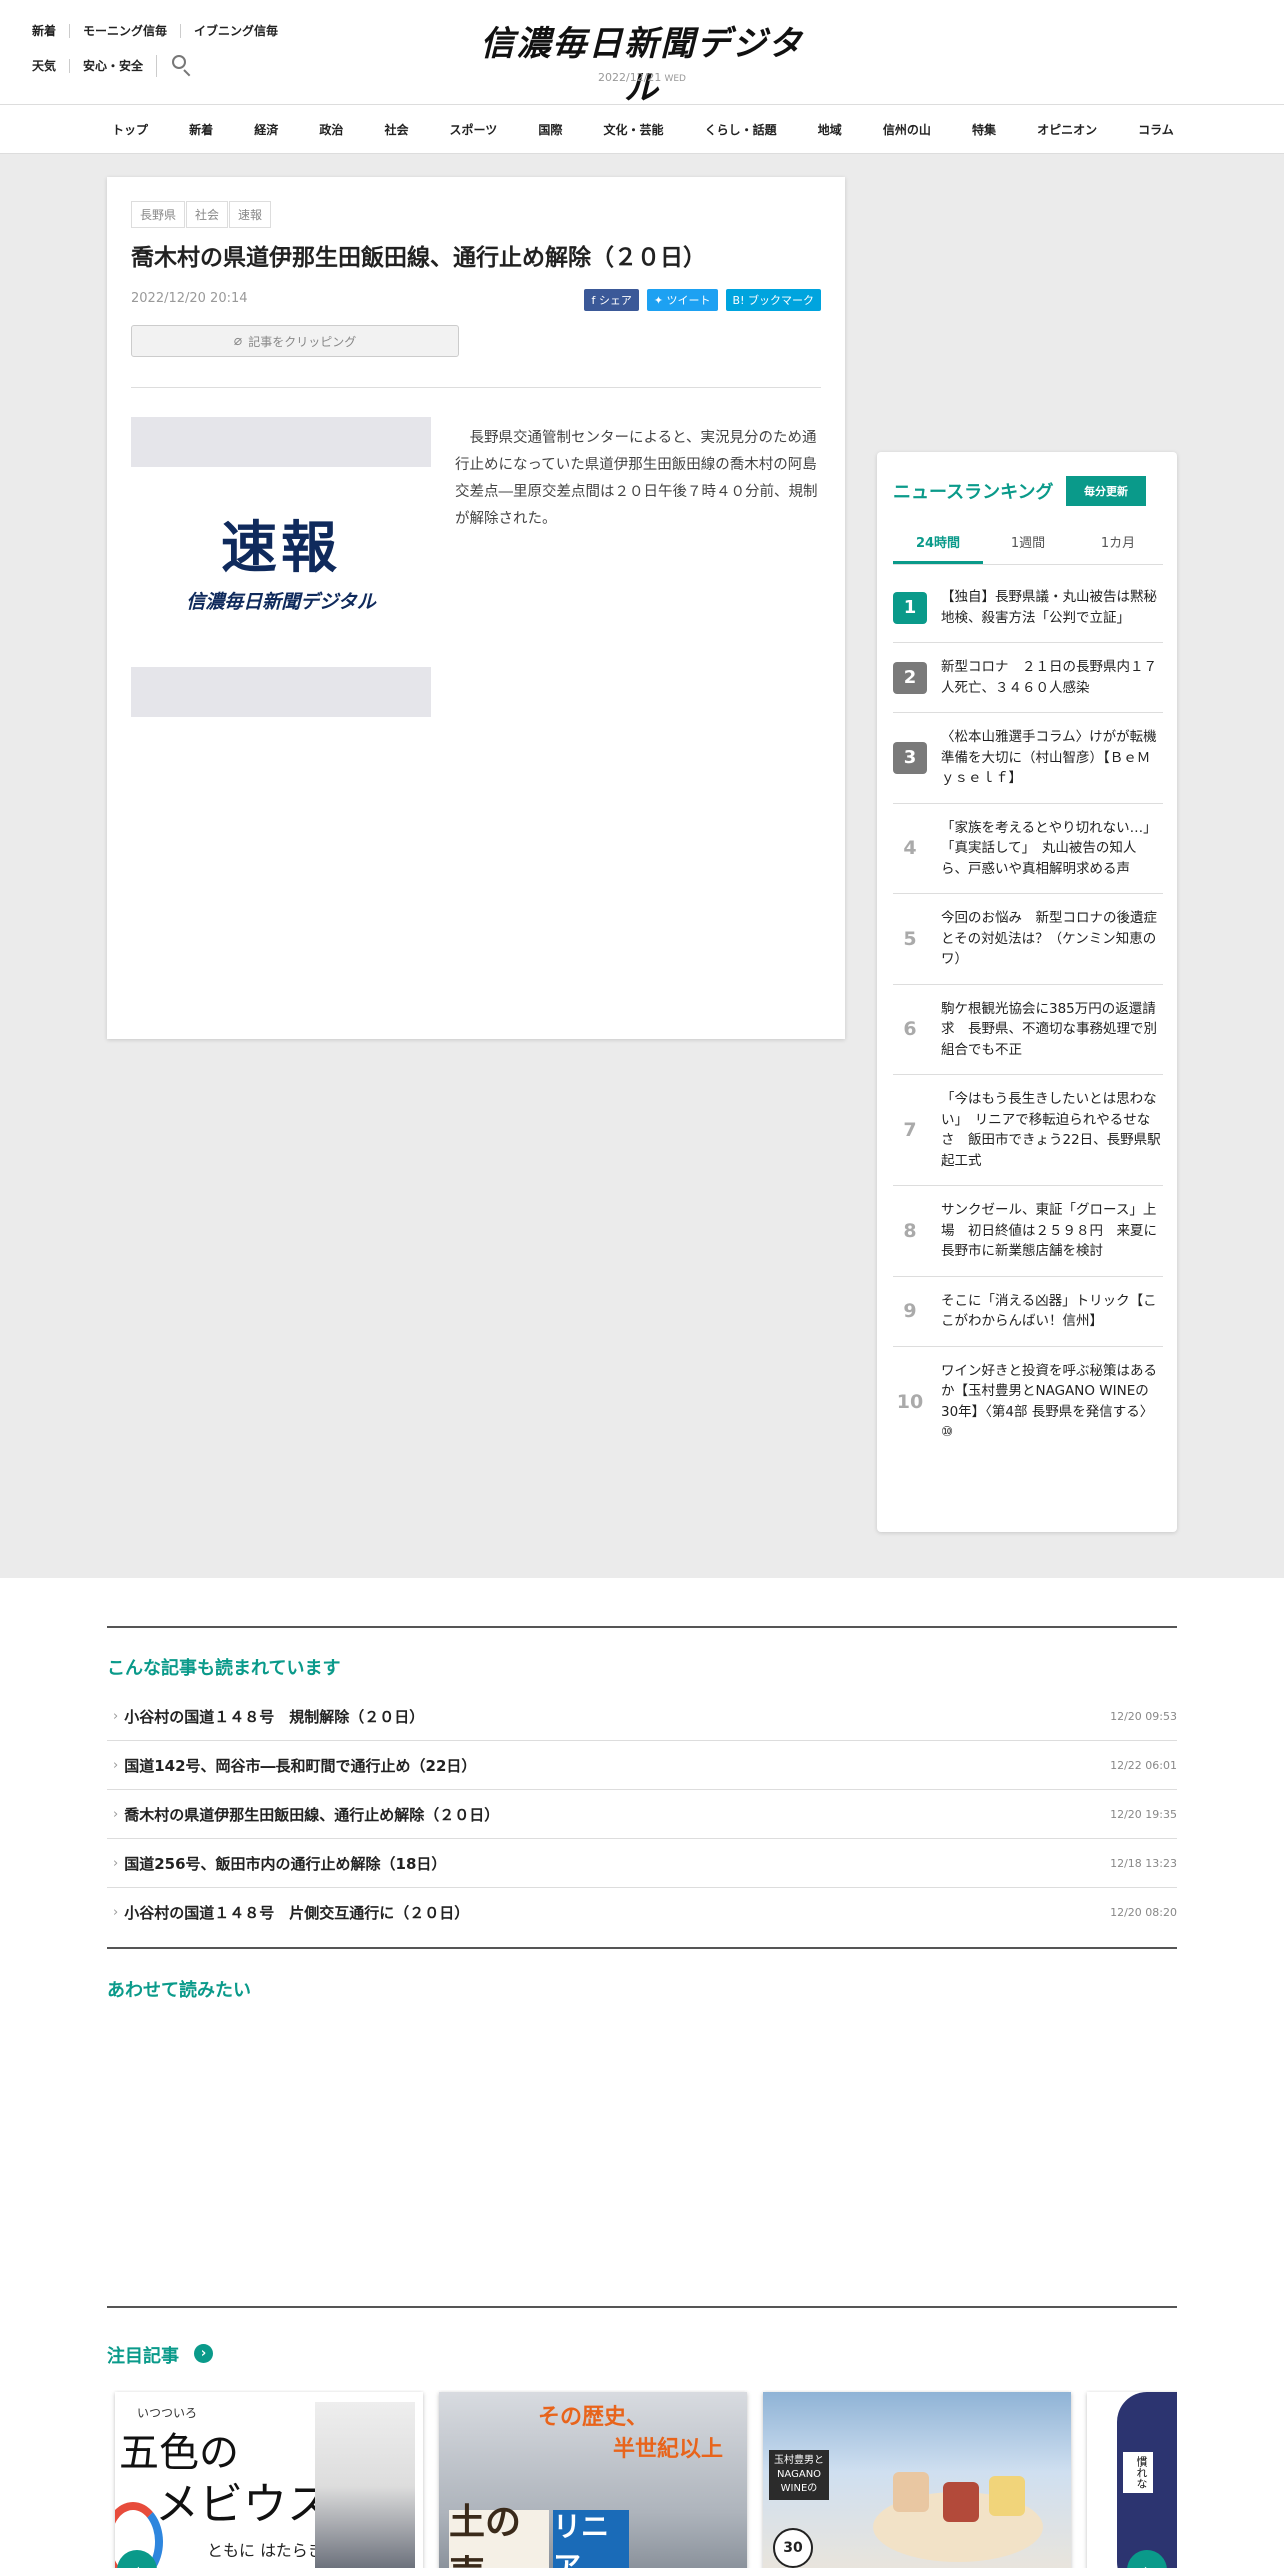 The height and width of the screenshot is (2568, 1284). I want to click on article-divider, so click(476, 387).